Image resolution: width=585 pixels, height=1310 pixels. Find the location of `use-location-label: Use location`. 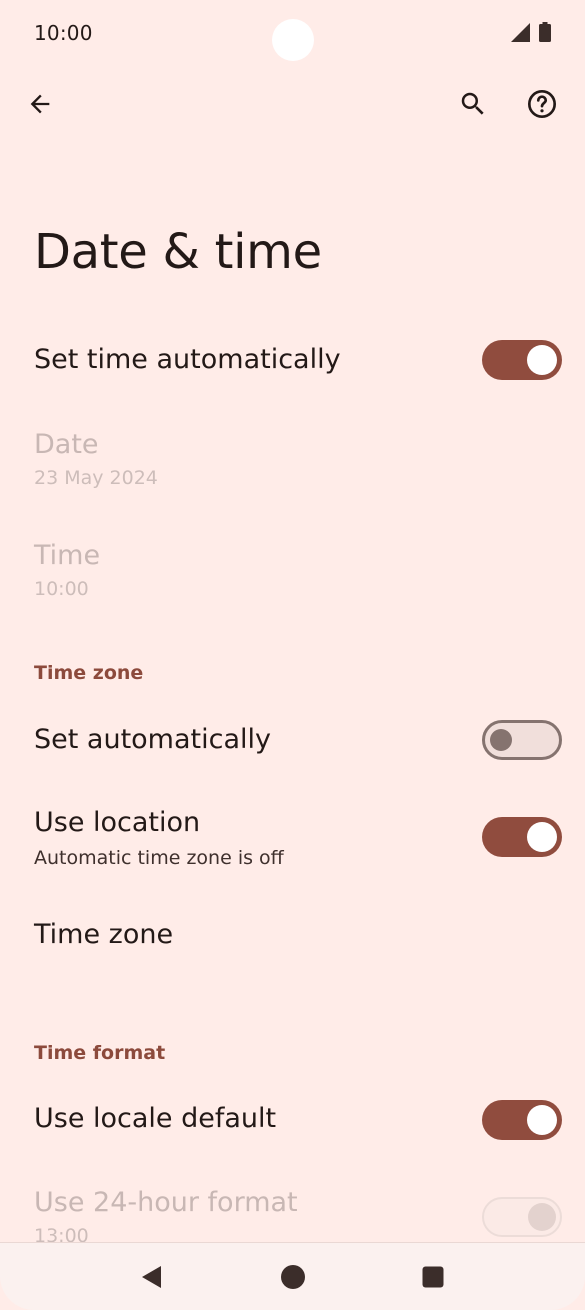

use-location-label: Use location is located at coordinates (117, 822).